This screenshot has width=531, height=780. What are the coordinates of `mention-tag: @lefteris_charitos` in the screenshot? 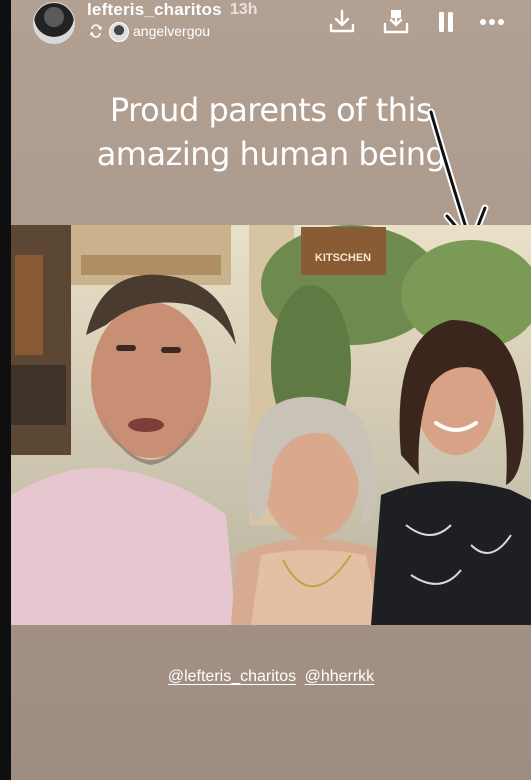 It's located at (232, 676).